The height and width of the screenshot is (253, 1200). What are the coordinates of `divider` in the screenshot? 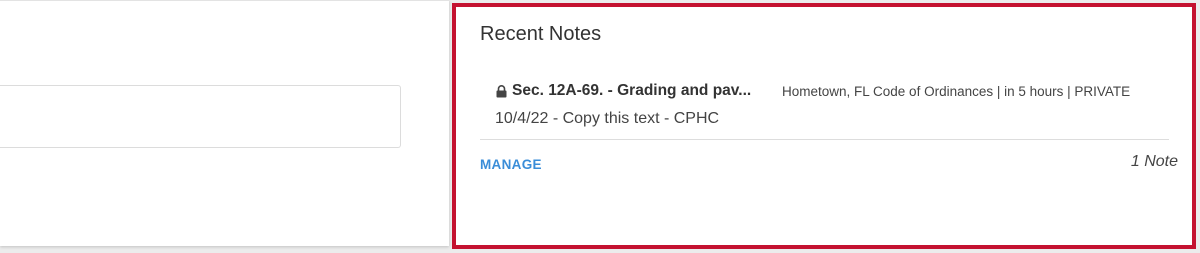 It's located at (824, 139).